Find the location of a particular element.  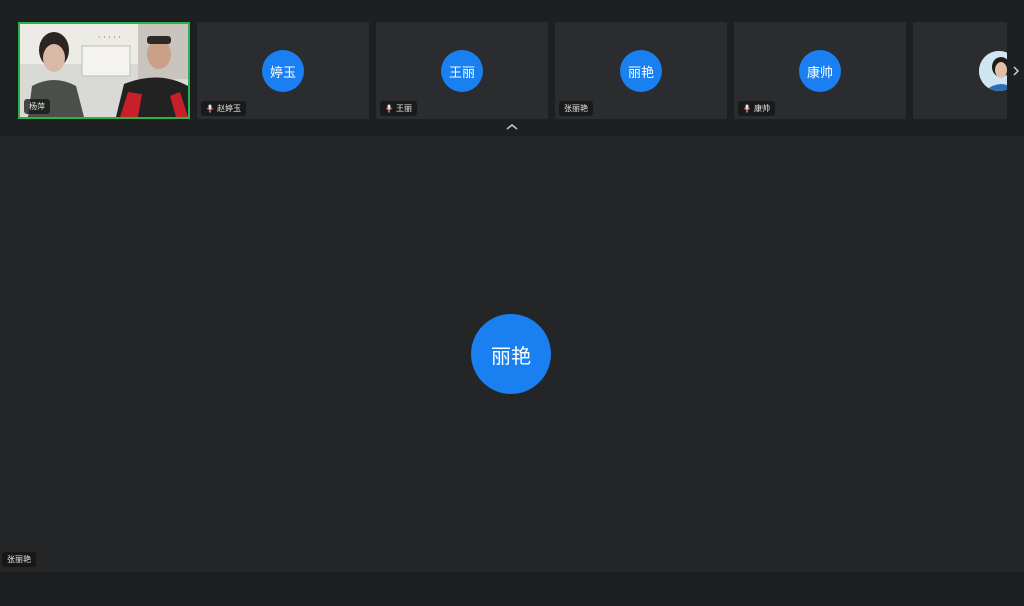

speaker-name-tag: 张丽艳 is located at coordinates (19, 559).